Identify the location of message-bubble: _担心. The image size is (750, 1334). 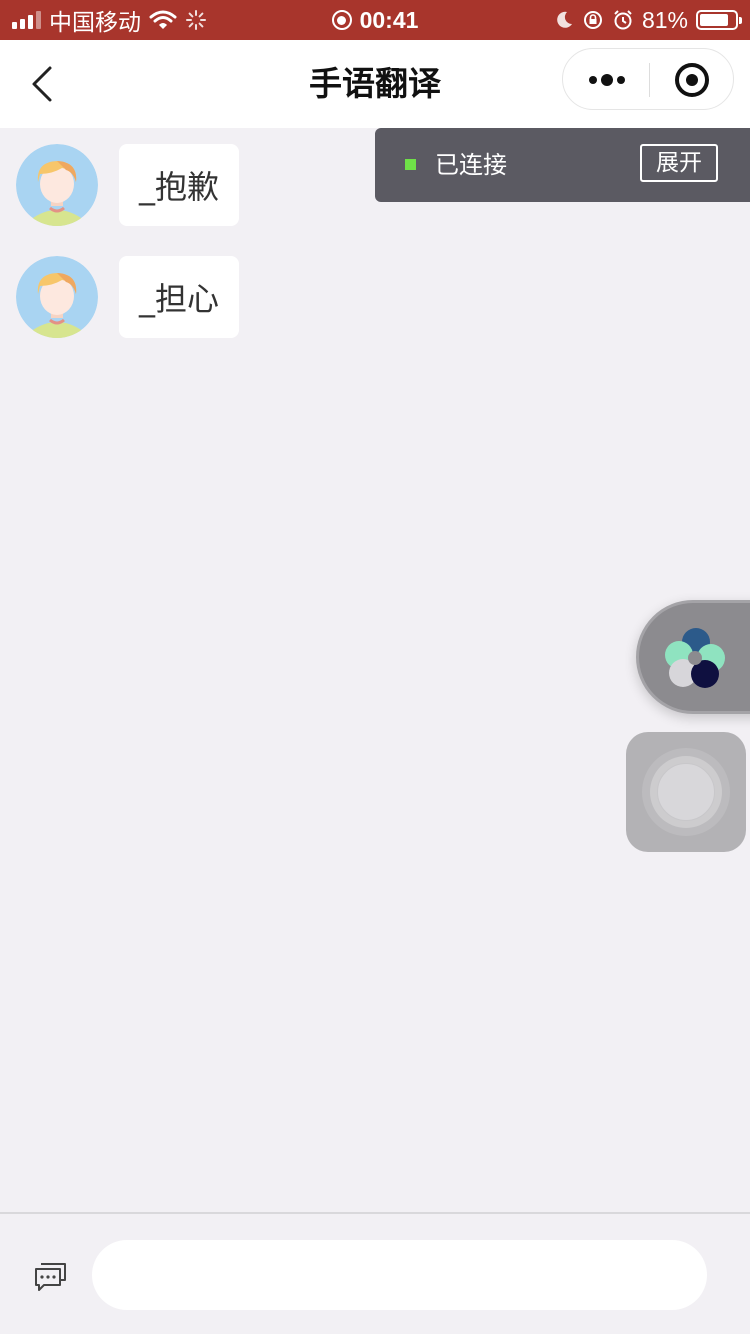
(179, 297).